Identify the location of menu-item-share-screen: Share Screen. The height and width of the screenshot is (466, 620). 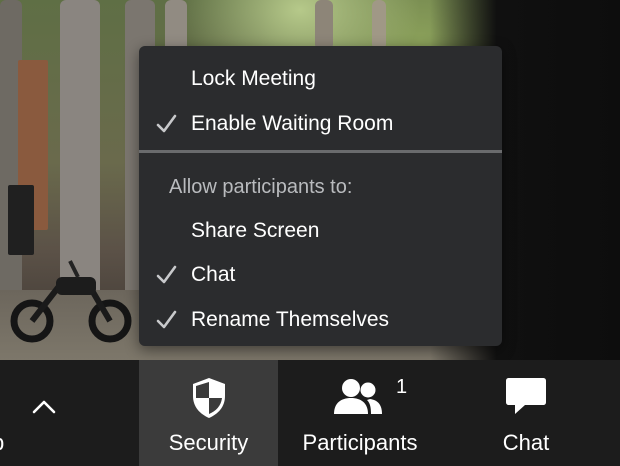
(320, 231).